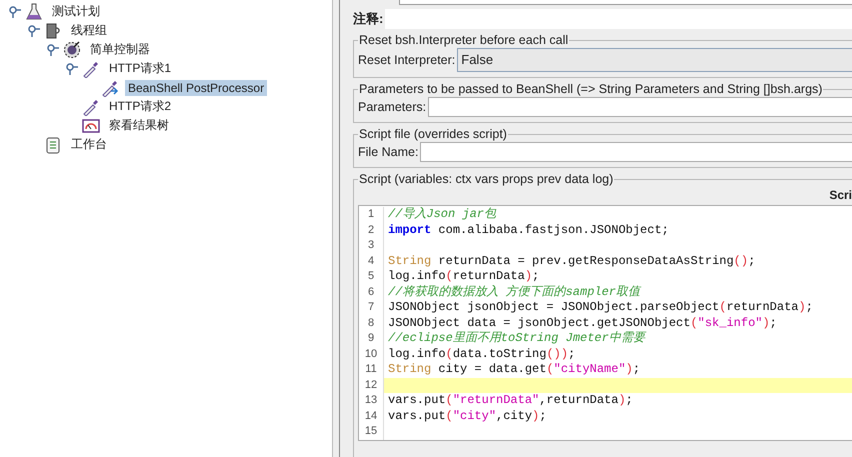 The image size is (852, 457). What do you see at coordinates (120, 49) in the screenshot?
I see `tree-item: 简单控制器` at bounding box center [120, 49].